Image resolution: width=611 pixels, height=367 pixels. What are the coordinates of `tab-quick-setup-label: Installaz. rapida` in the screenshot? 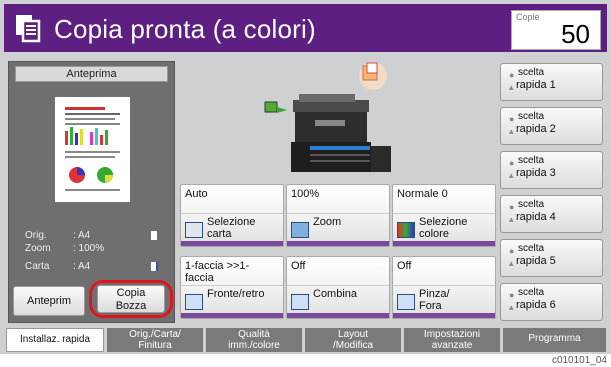 It's located at (55, 339).